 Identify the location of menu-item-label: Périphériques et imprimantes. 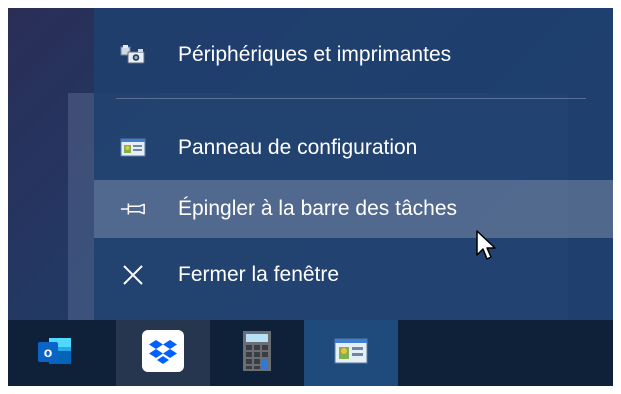
(315, 54).